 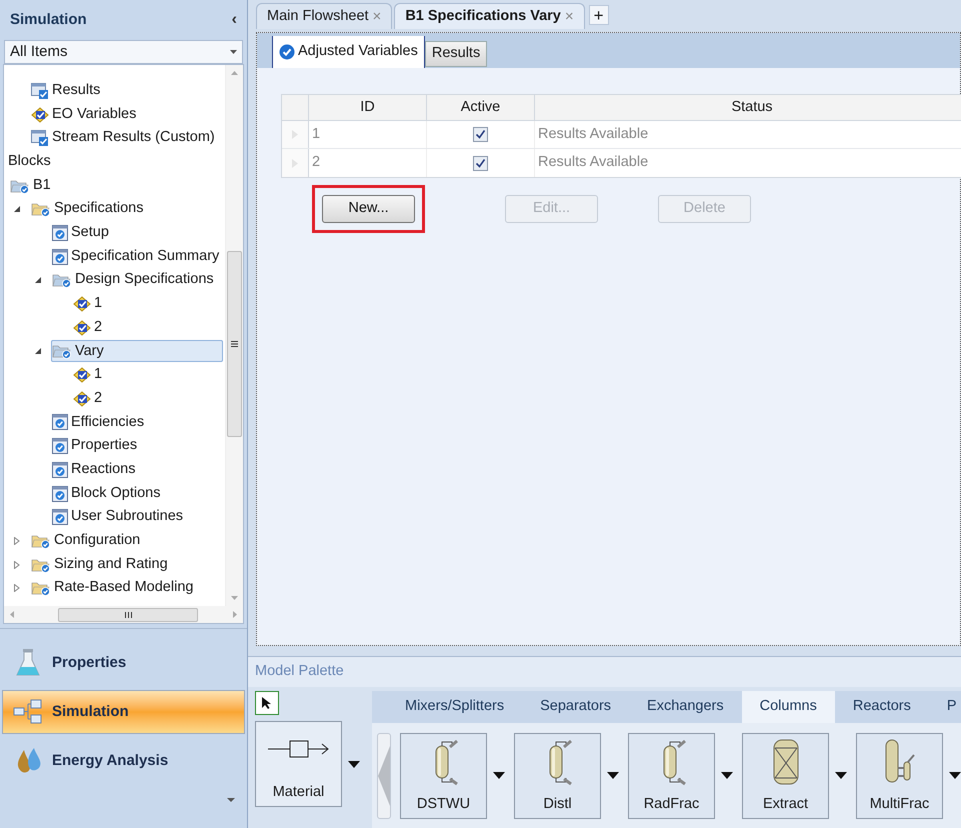 What do you see at coordinates (234, 20) in the screenshot?
I see `collapse-button: ‹` at bounding box center [234, 20].